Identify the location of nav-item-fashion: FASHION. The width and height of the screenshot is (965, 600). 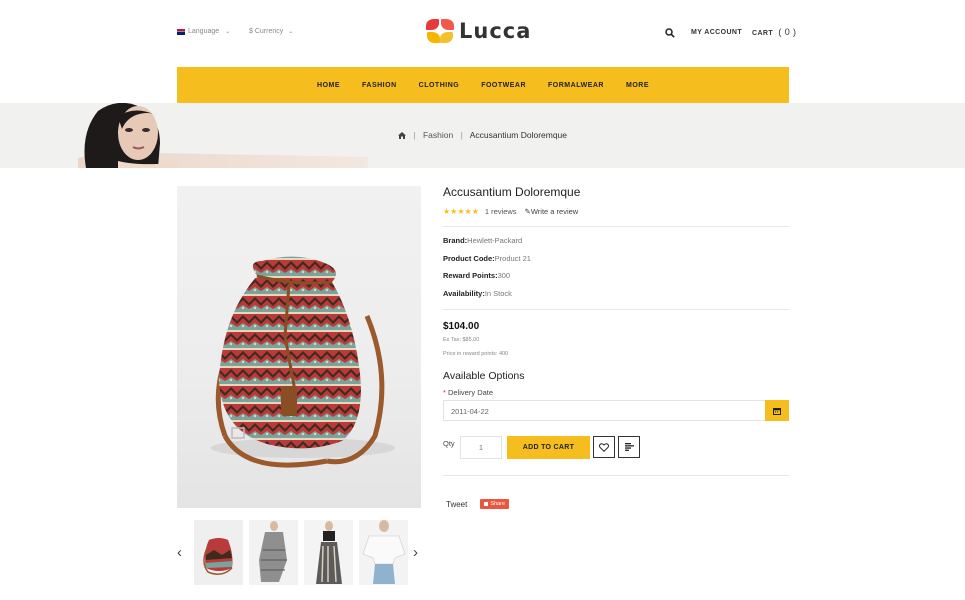
(379, 85).